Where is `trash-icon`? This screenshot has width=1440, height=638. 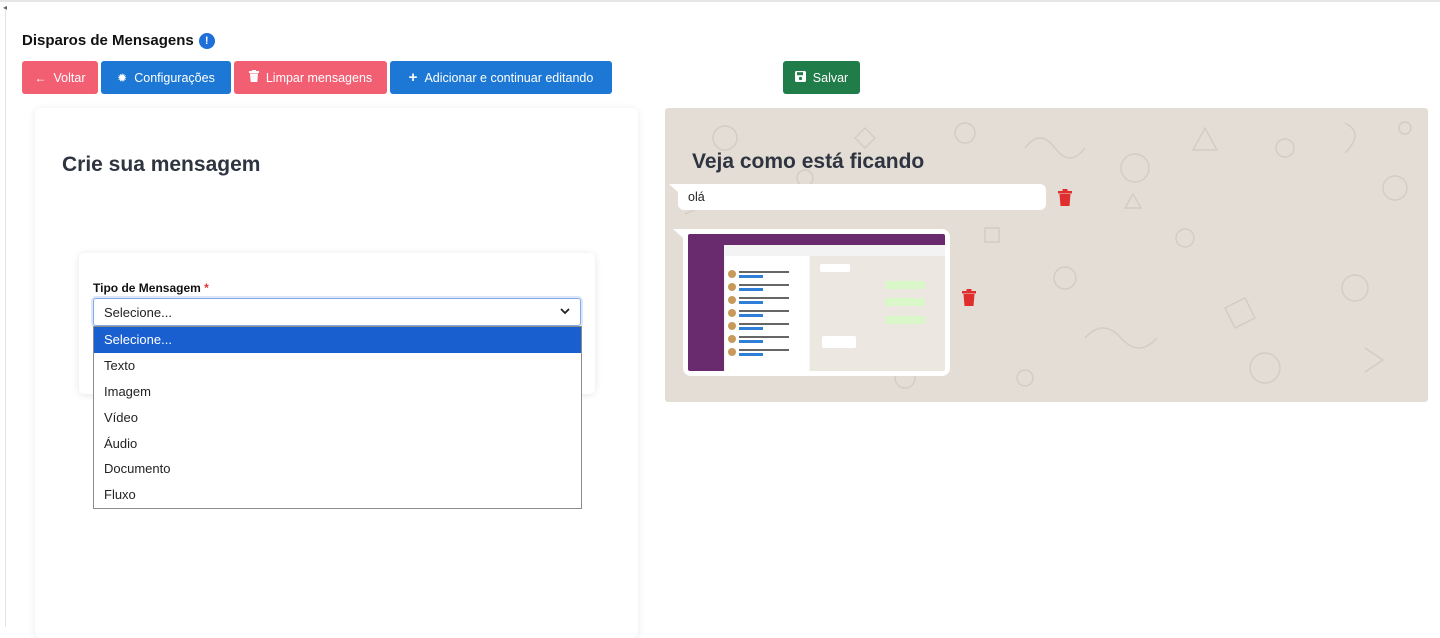 trash-icon is located at coordinates (253, 77).